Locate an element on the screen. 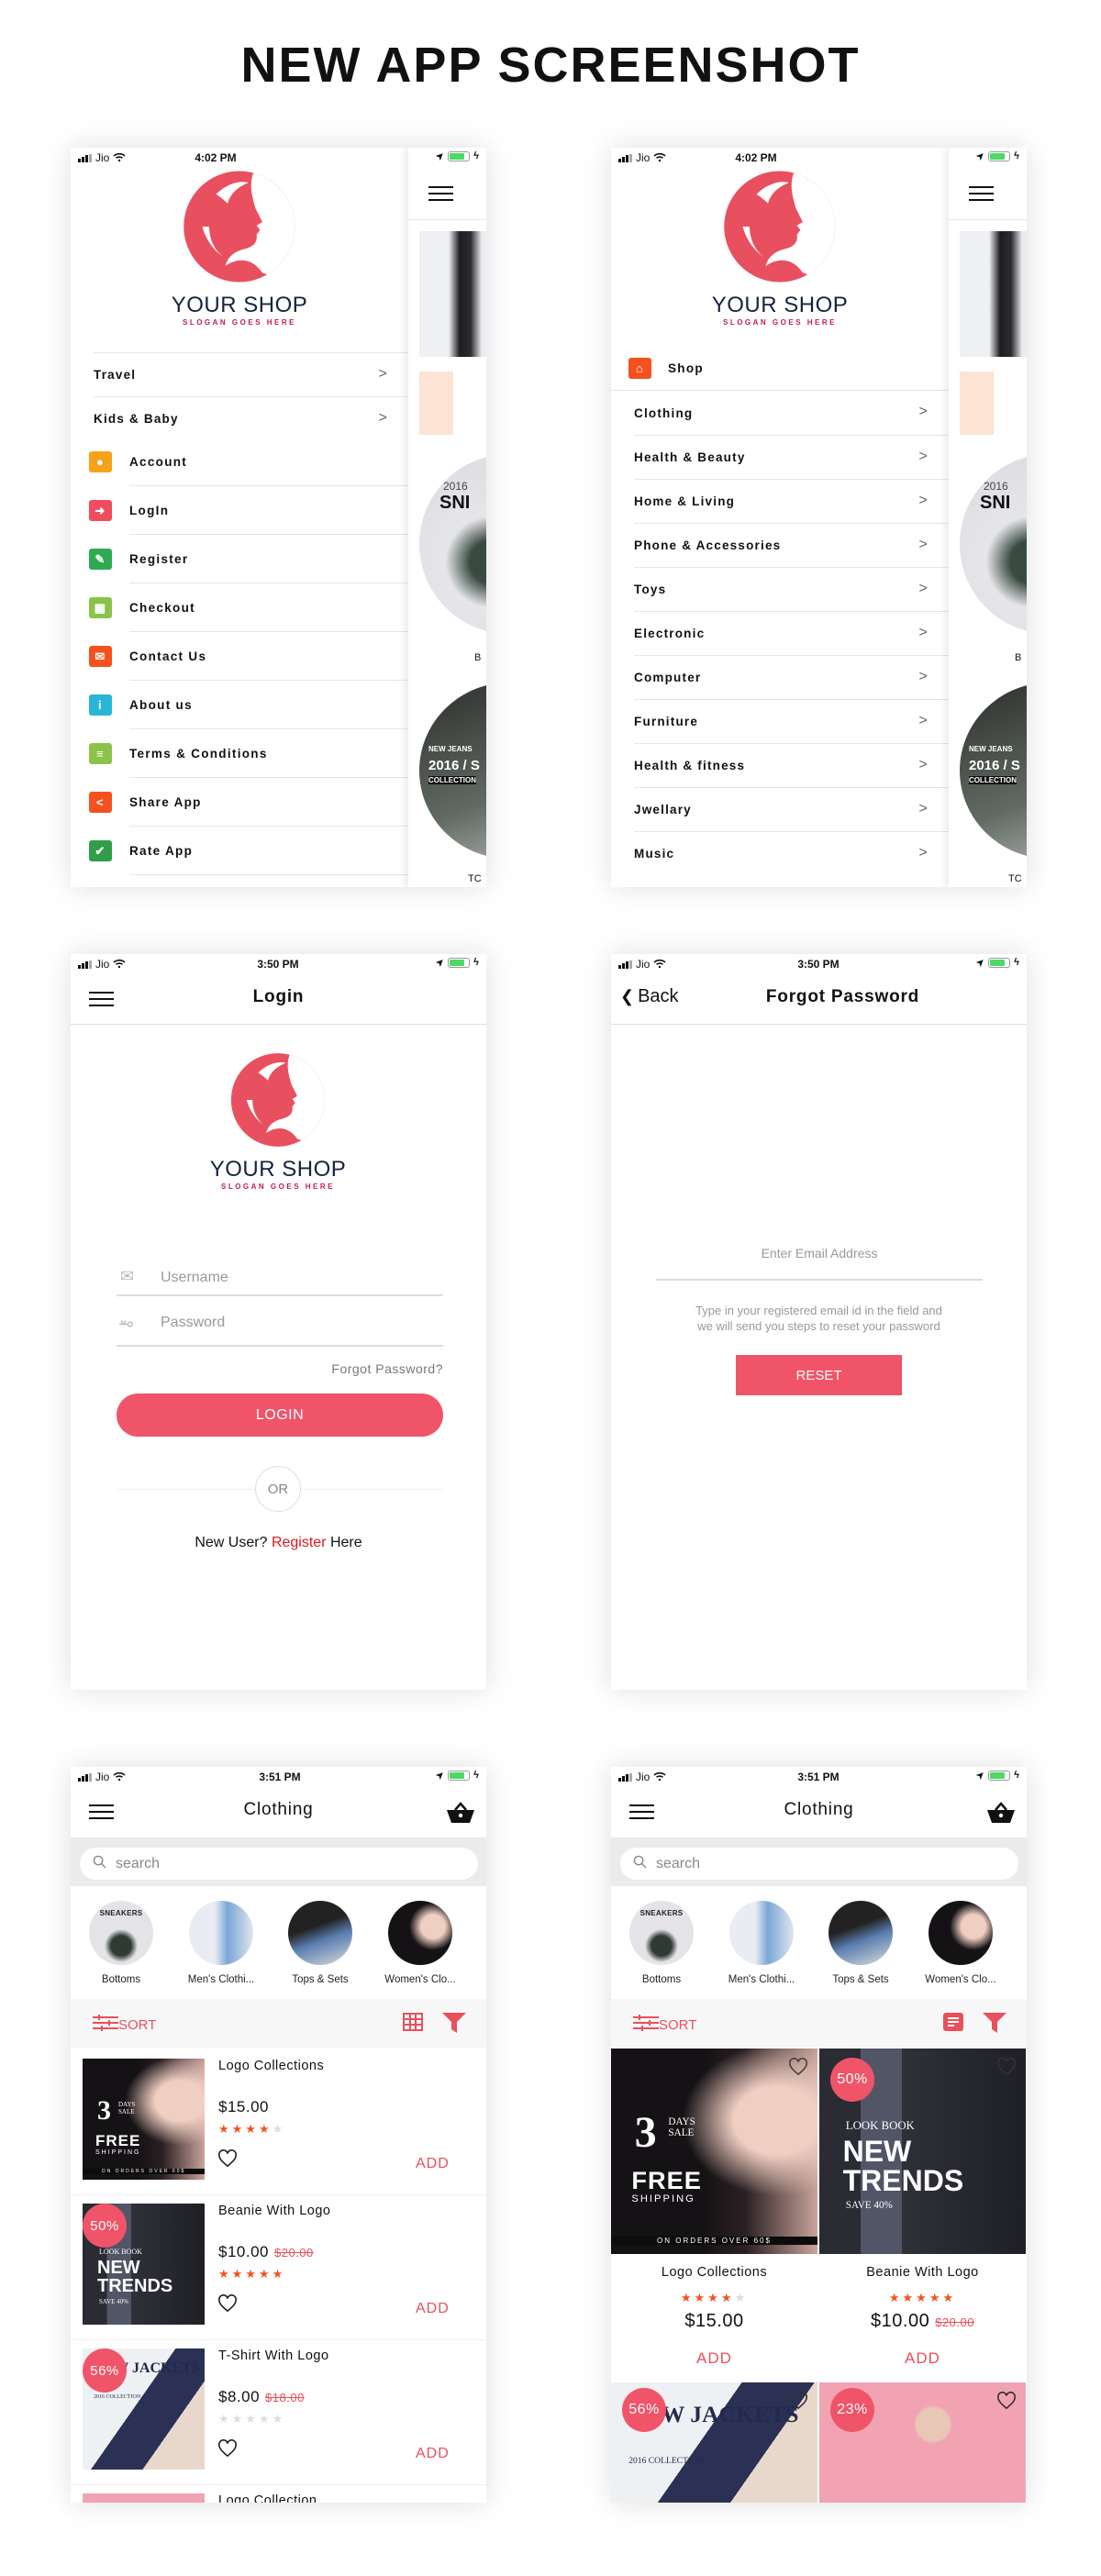 The width and height of the screenshot is (1101, 2576). drawer-category-item: Home & Living > is located at coordinates (791, 501).